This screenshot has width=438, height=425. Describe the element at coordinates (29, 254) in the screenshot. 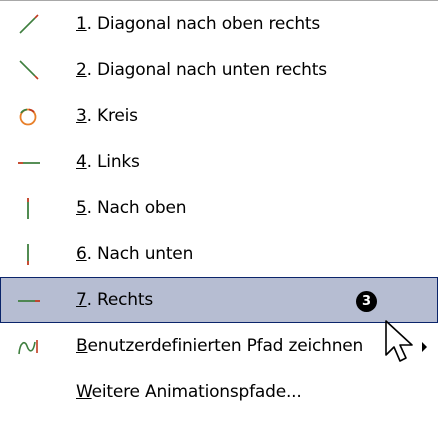

I see `vertical-line-down-icon` at that location.